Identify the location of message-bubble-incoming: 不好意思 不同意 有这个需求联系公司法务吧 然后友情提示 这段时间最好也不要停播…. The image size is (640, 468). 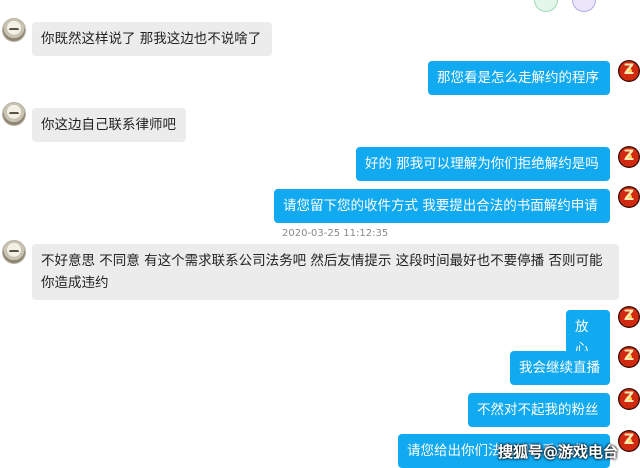
(325, 272).